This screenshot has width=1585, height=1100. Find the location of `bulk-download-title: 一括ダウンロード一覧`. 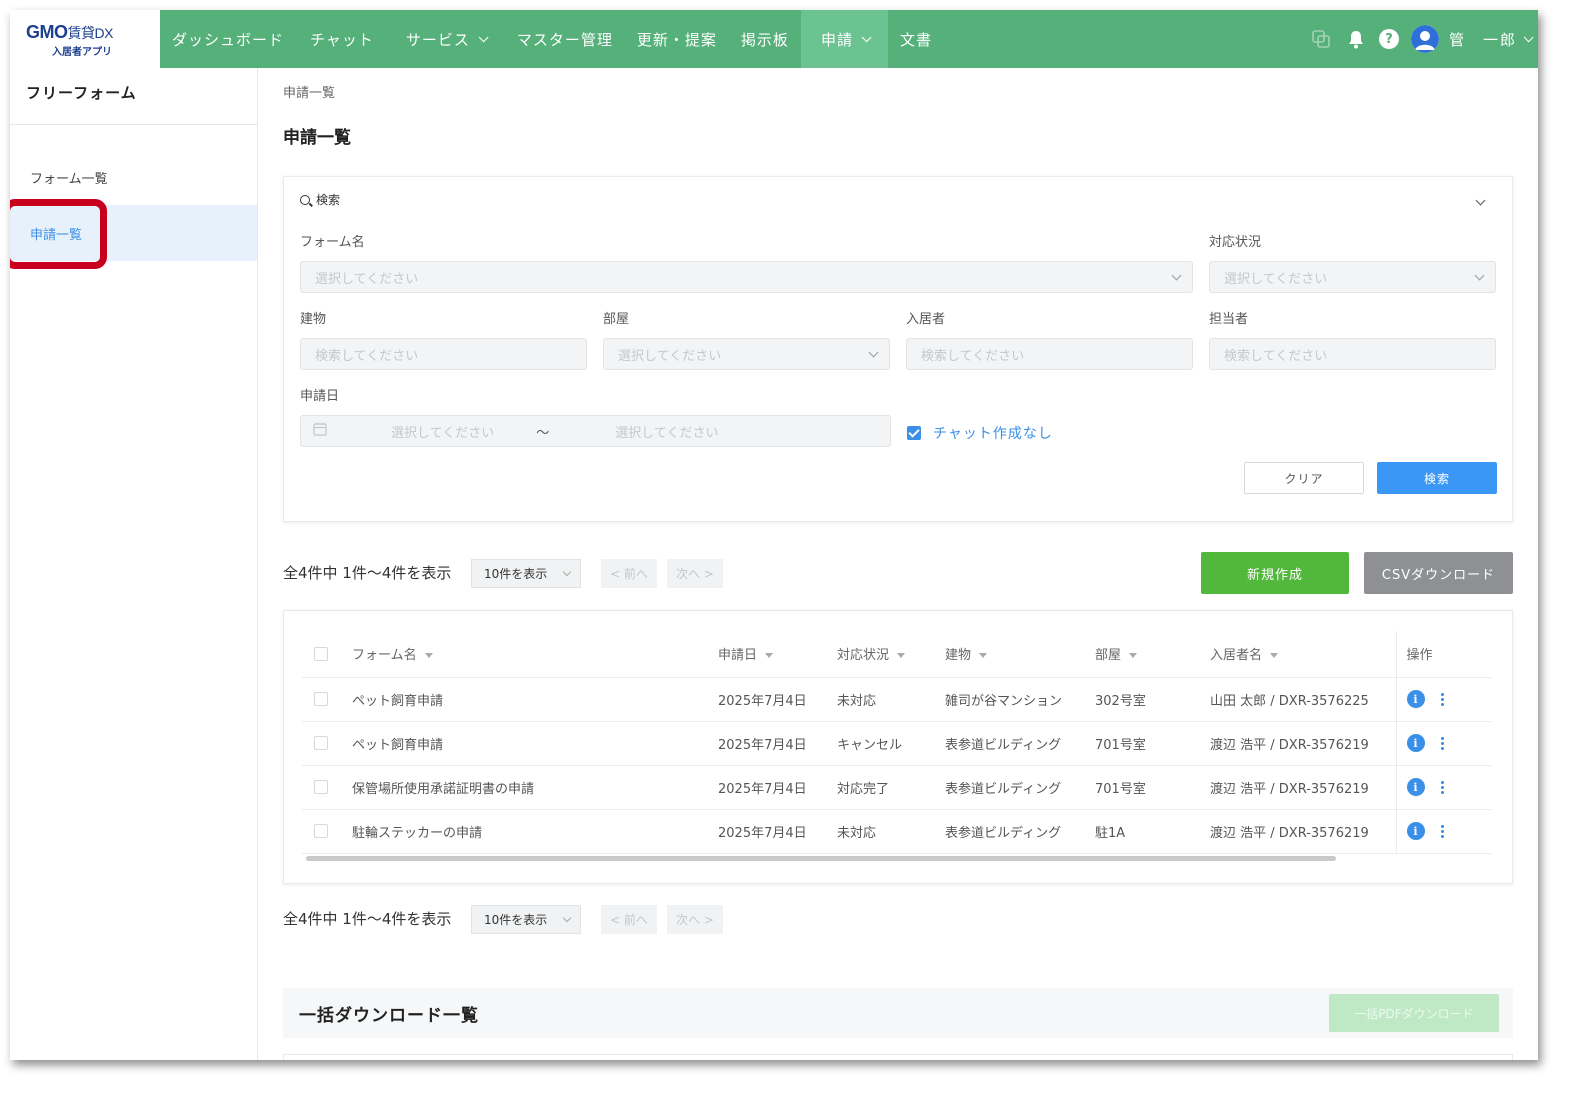

bulk-download-title: 一括ダウンロード一覧 is located at coordinates (389, 1016).